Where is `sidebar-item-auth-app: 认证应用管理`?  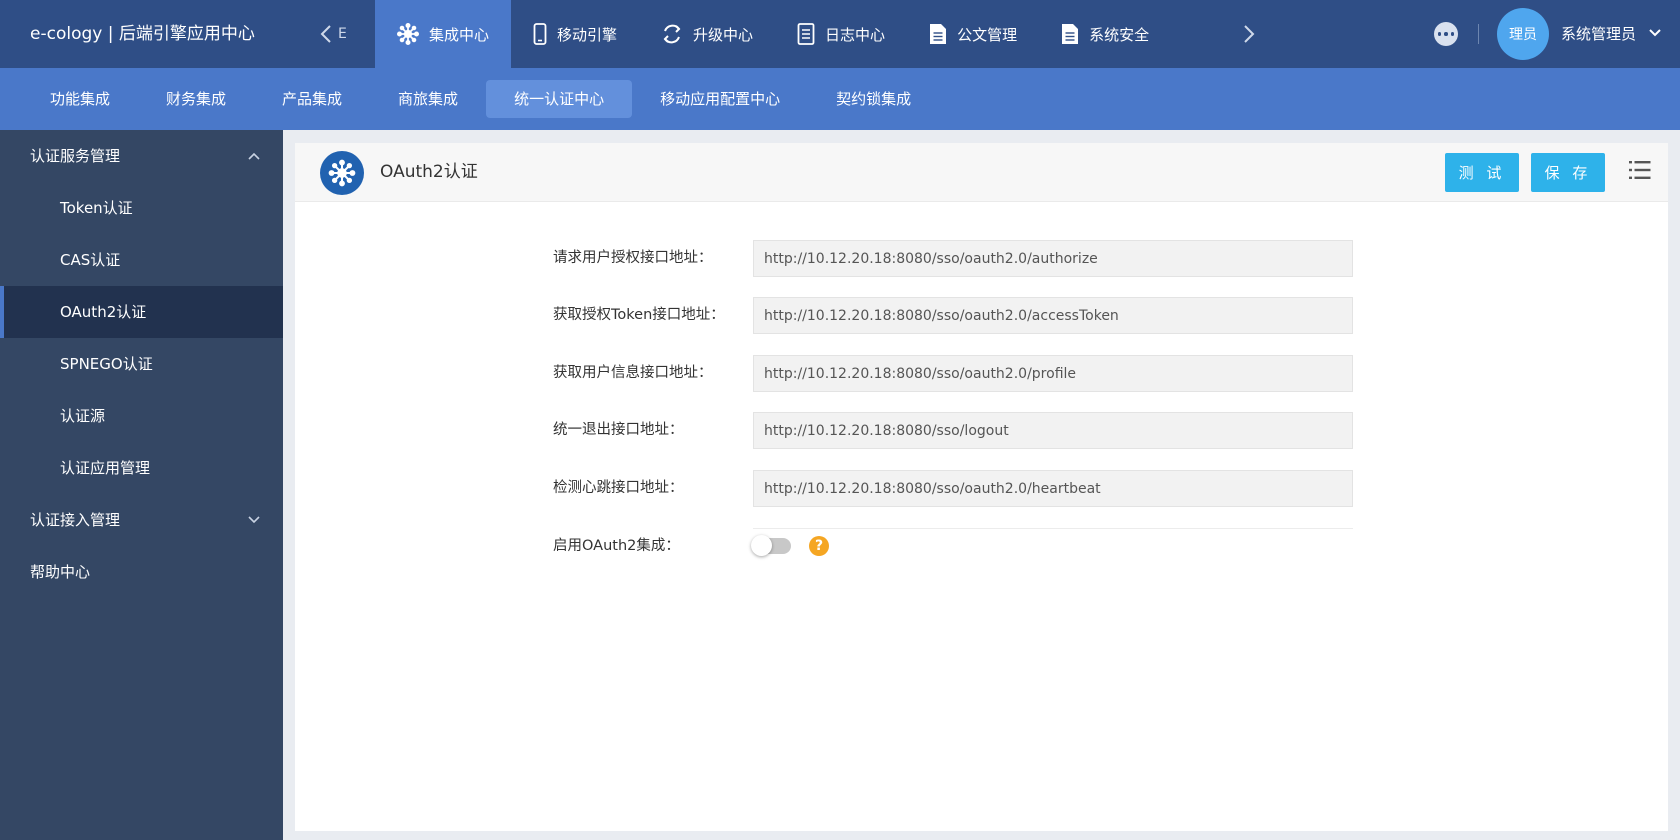 sidebar-item-auth-app: 认证应用管理 is located at coordinates (141, 468).